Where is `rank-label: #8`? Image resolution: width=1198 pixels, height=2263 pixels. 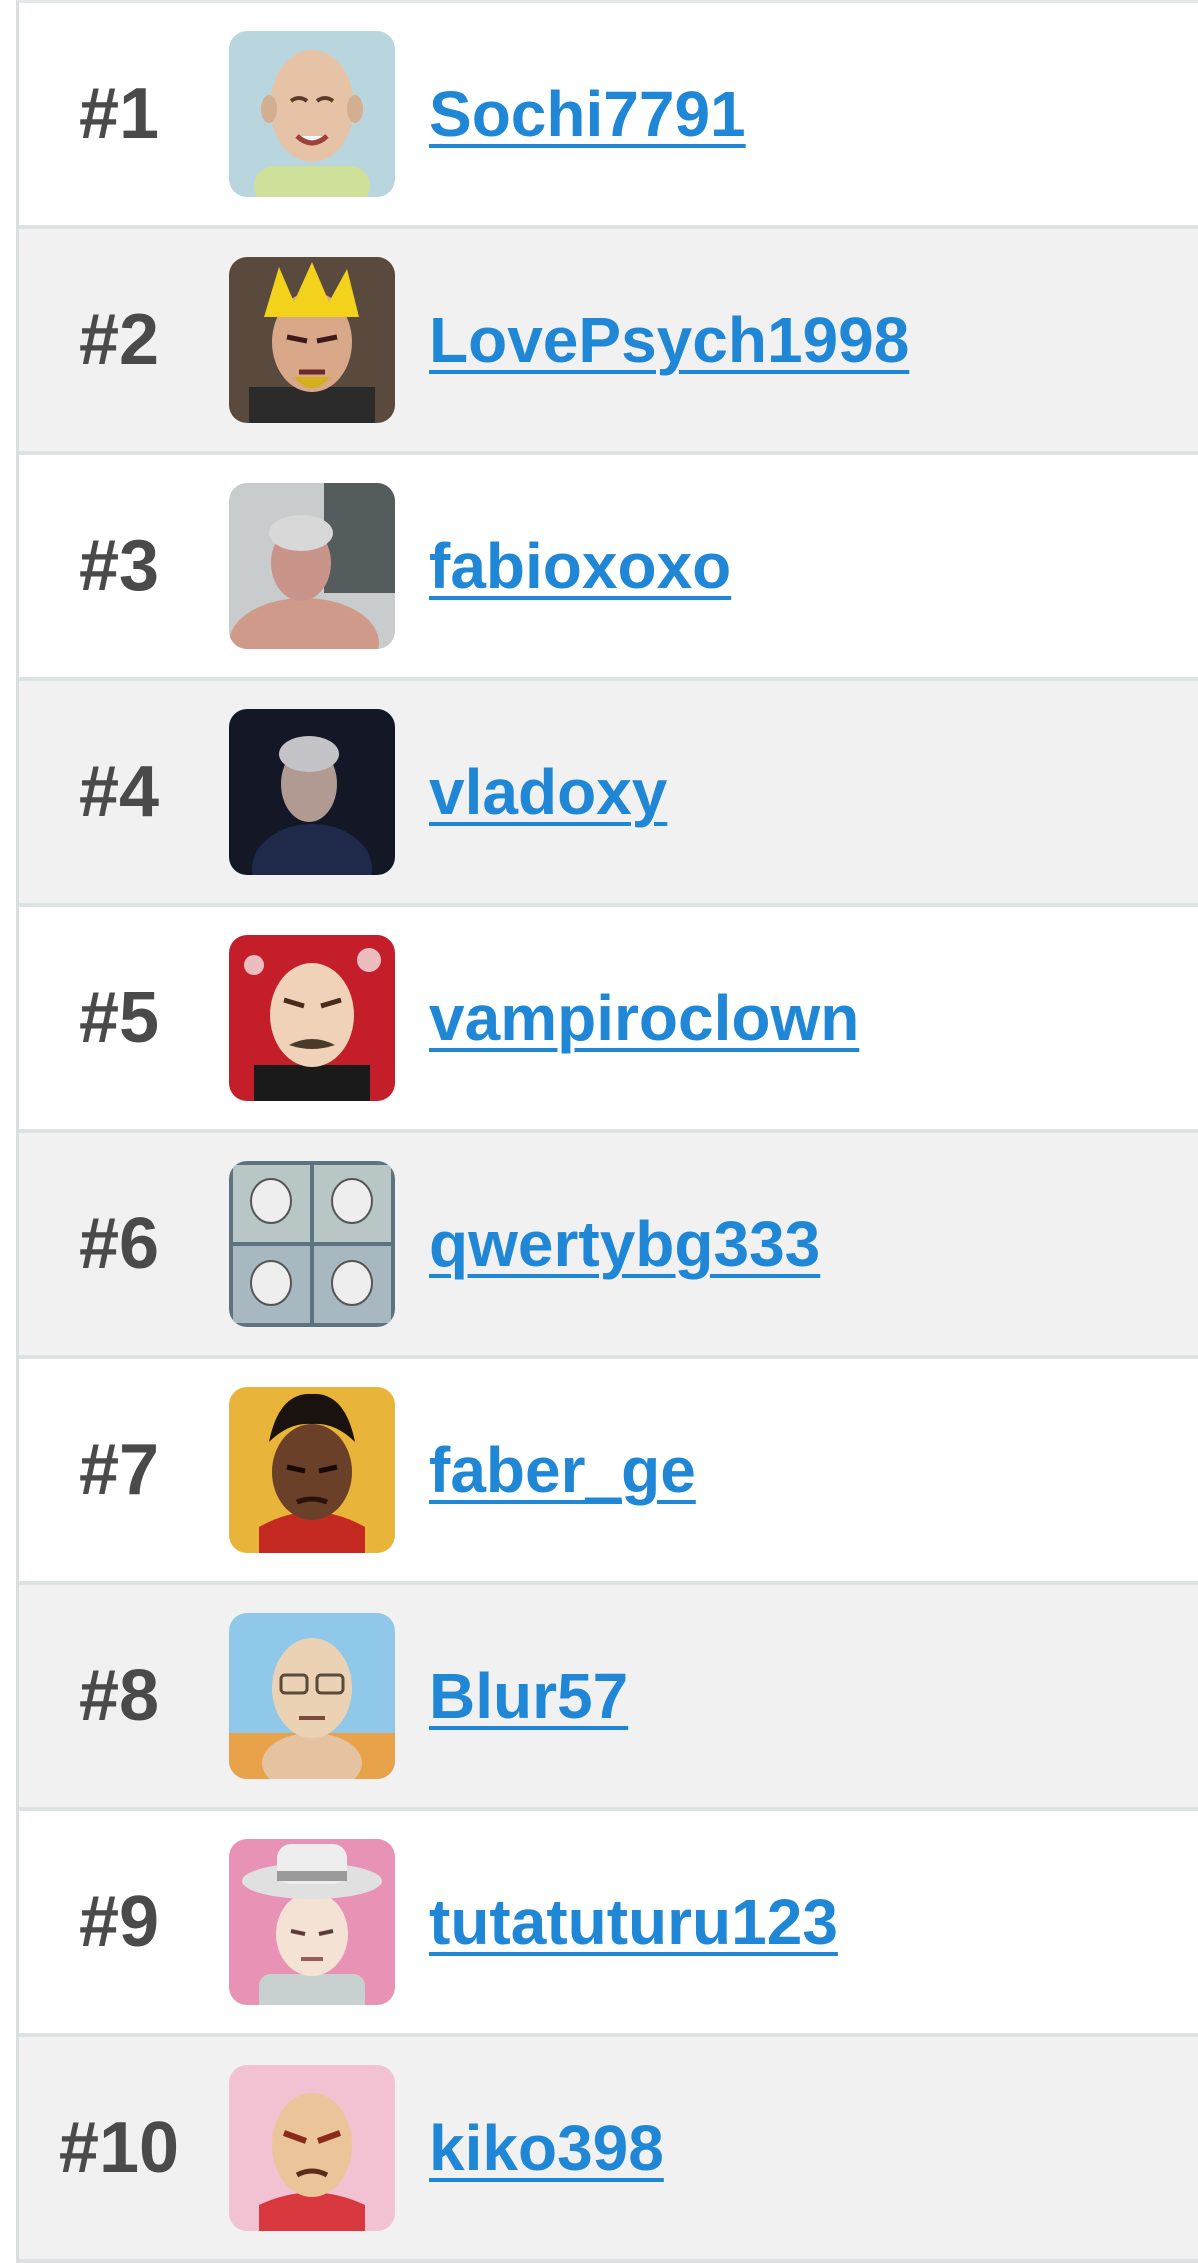 rank-label: #8 is located at coordinates (119, 1696).